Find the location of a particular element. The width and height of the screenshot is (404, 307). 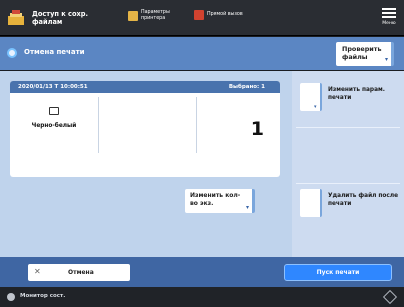

copies-count: 1 is located at coordinates (257, 129).